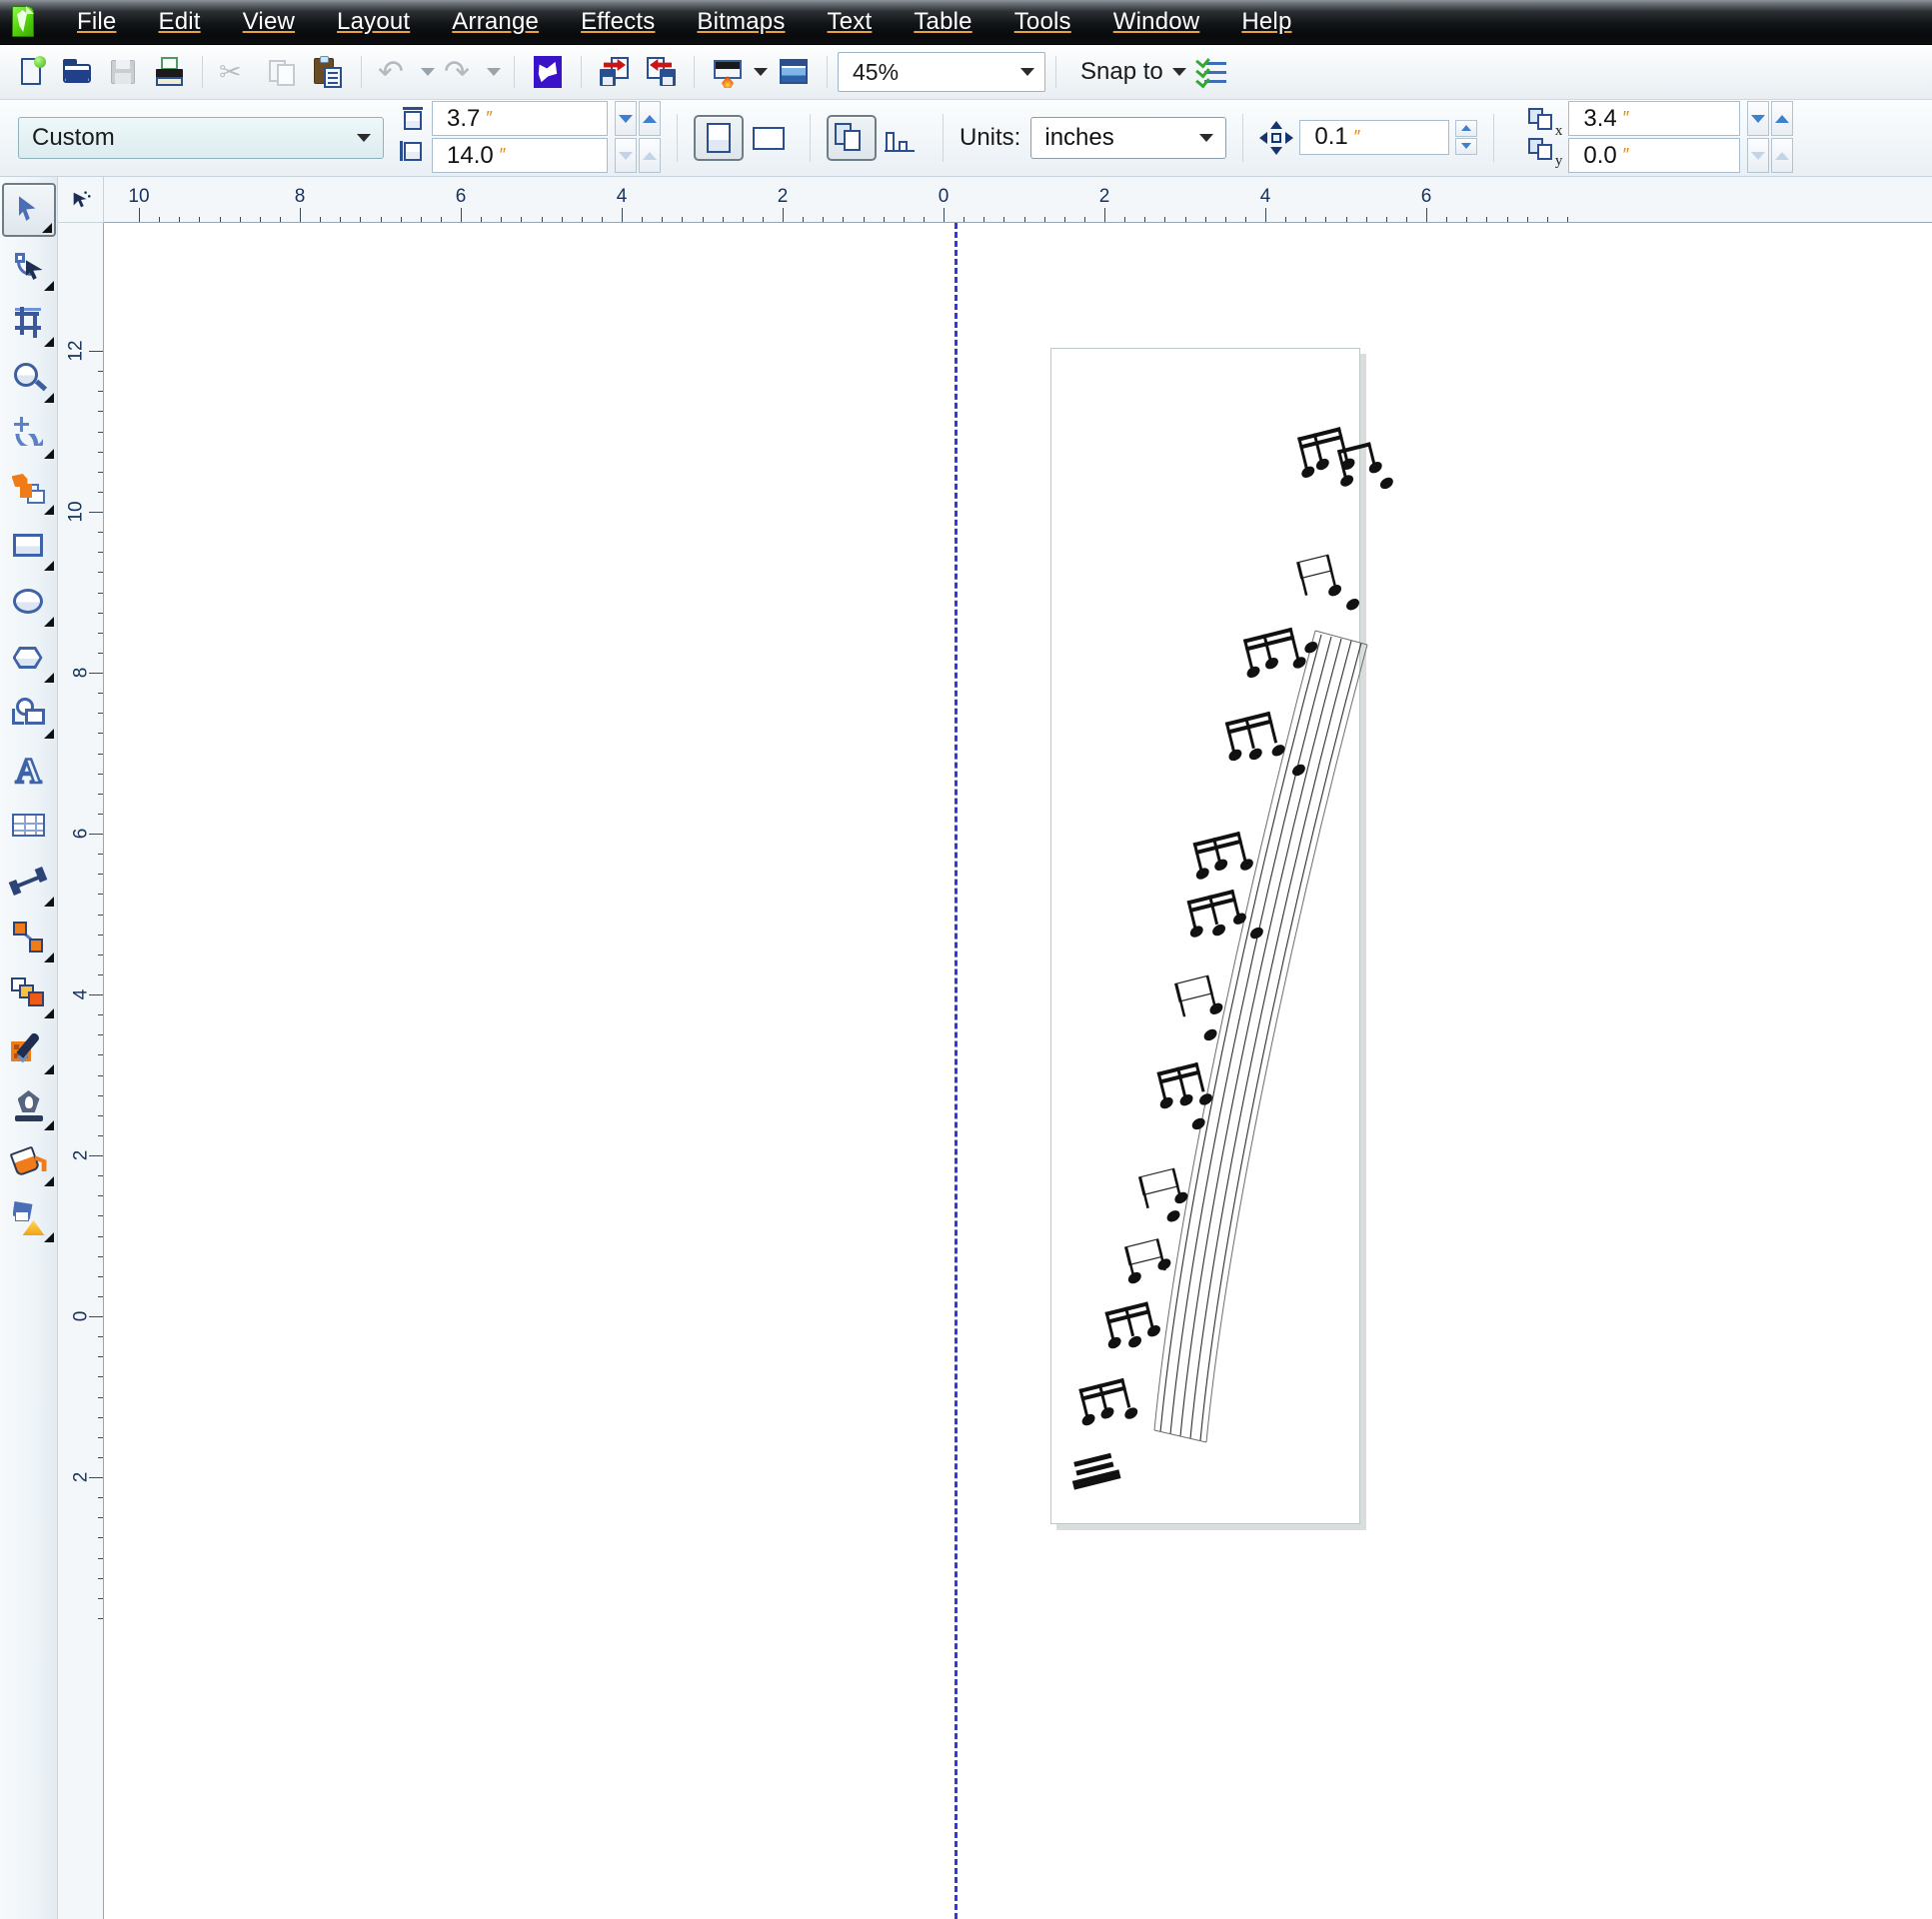 This screenshot has height=1919, width=1932. Describe the element at coordinates (395, 72) in the screenshot. I see `undo-button: ↶` at that location.